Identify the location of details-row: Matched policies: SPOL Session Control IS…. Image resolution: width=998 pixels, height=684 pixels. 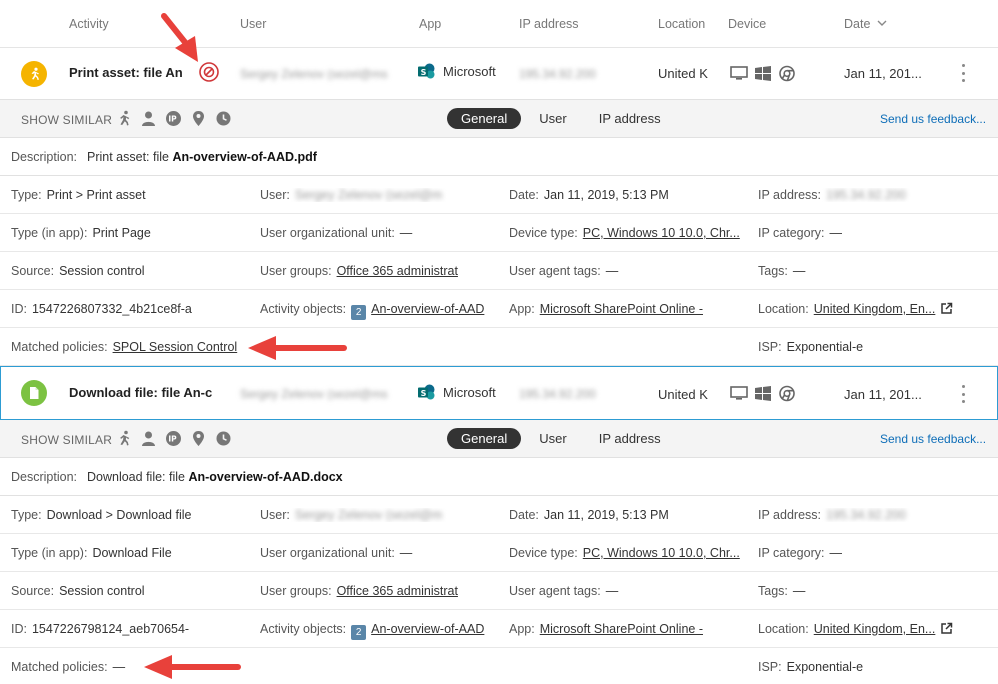
(499, 347).